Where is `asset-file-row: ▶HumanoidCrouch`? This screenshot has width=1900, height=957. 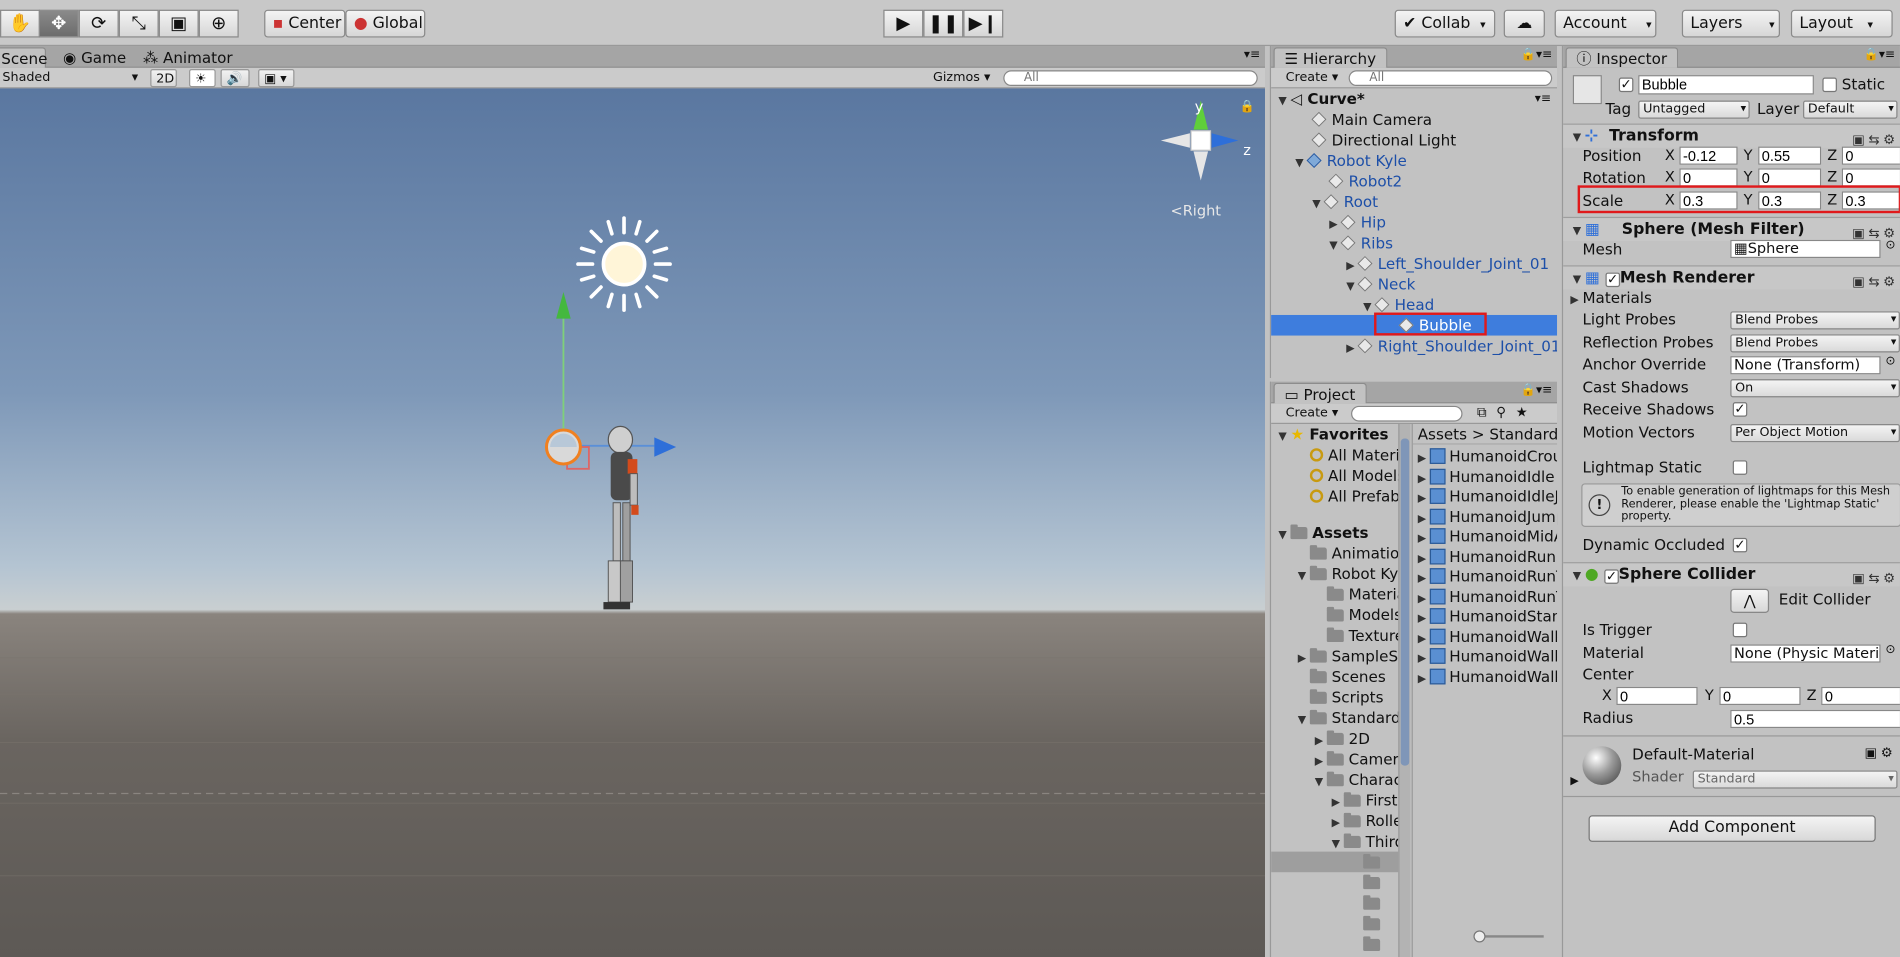 asset-file-row: ▶HumanoidCrouch is located at coordinates (1485, 456).